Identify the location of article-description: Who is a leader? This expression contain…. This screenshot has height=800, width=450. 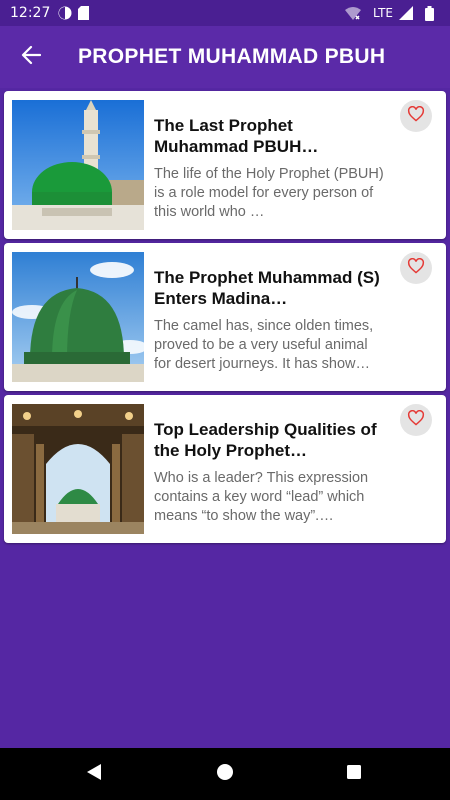
(261, 497).